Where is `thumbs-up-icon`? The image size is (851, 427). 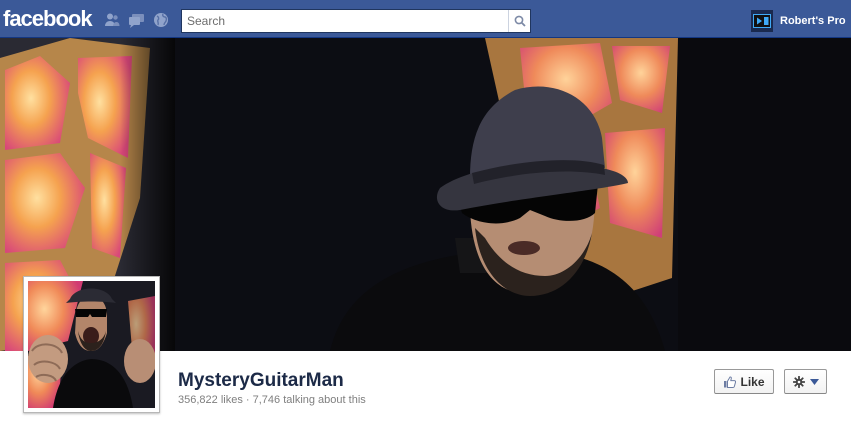 thumbs-up-icon is located at coordinates (730, 381).